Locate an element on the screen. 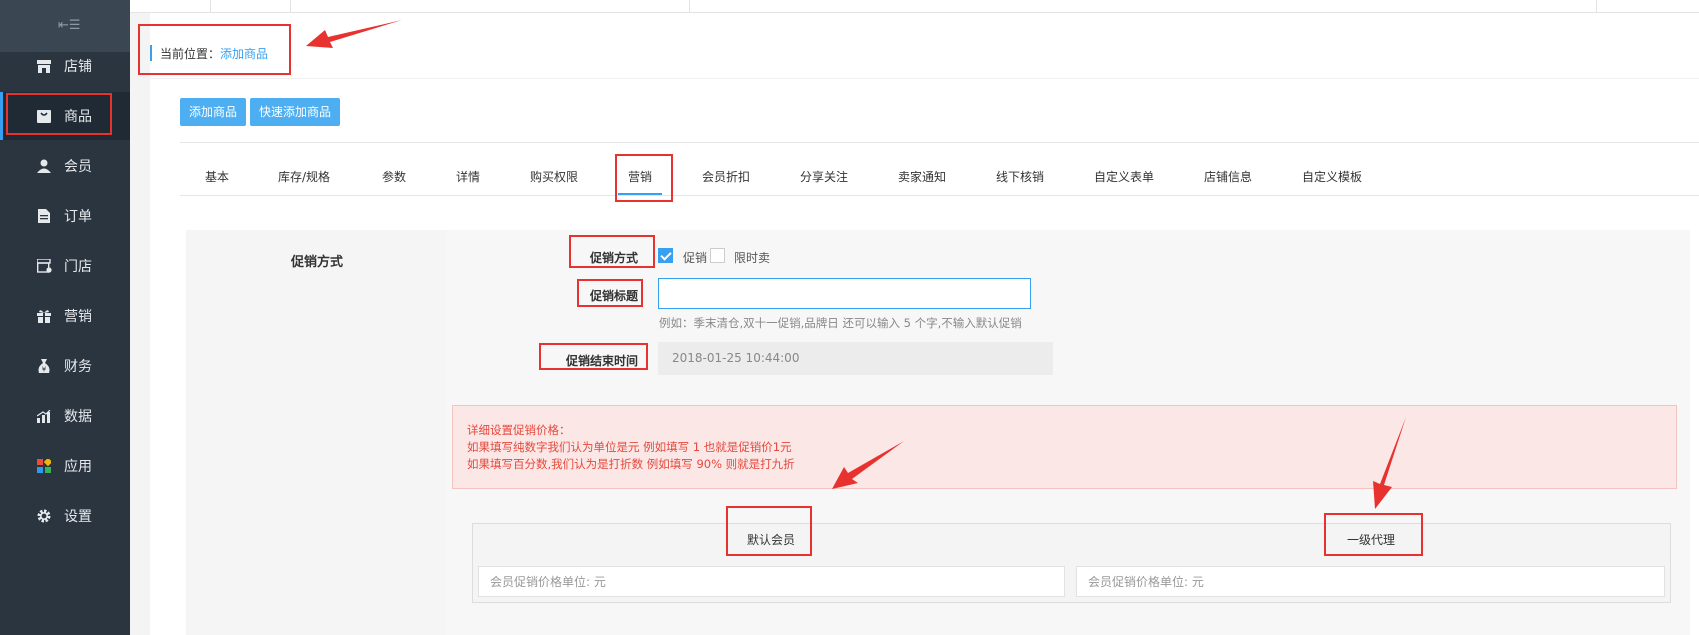 This screenshot has height=635, width=1699. quick-add-goods-button: 快速添加商品 is located at coordinates (295, 112).